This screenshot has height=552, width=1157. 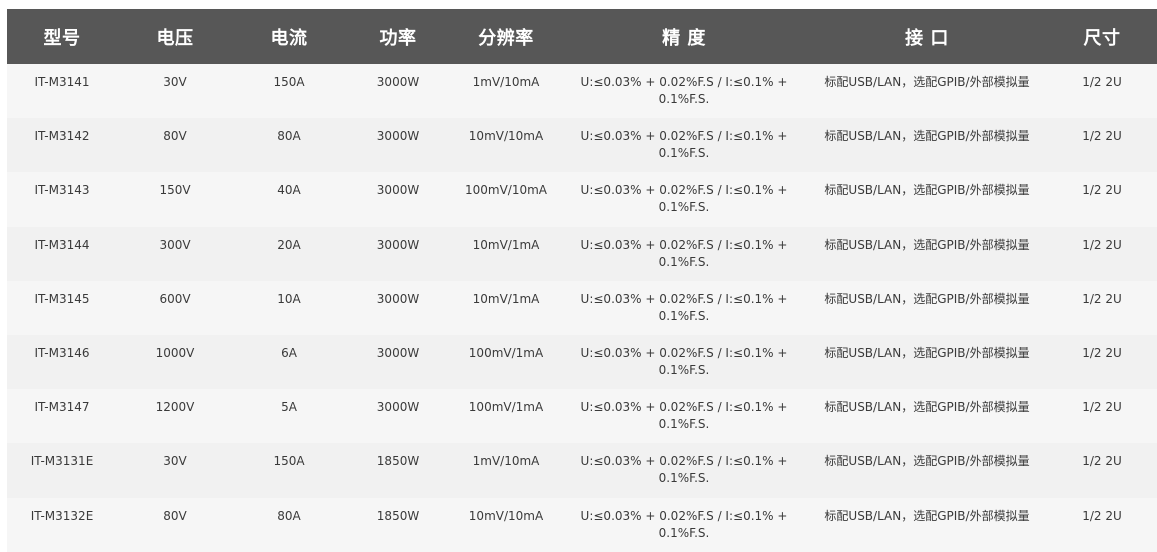 What do you see at coordinates (582, 36) in the screenshot?
I see `table-header-row: 型号 电压 电流 功率 分辨率 精 度 接 口 尺寸` at bounding box center [582, 36].